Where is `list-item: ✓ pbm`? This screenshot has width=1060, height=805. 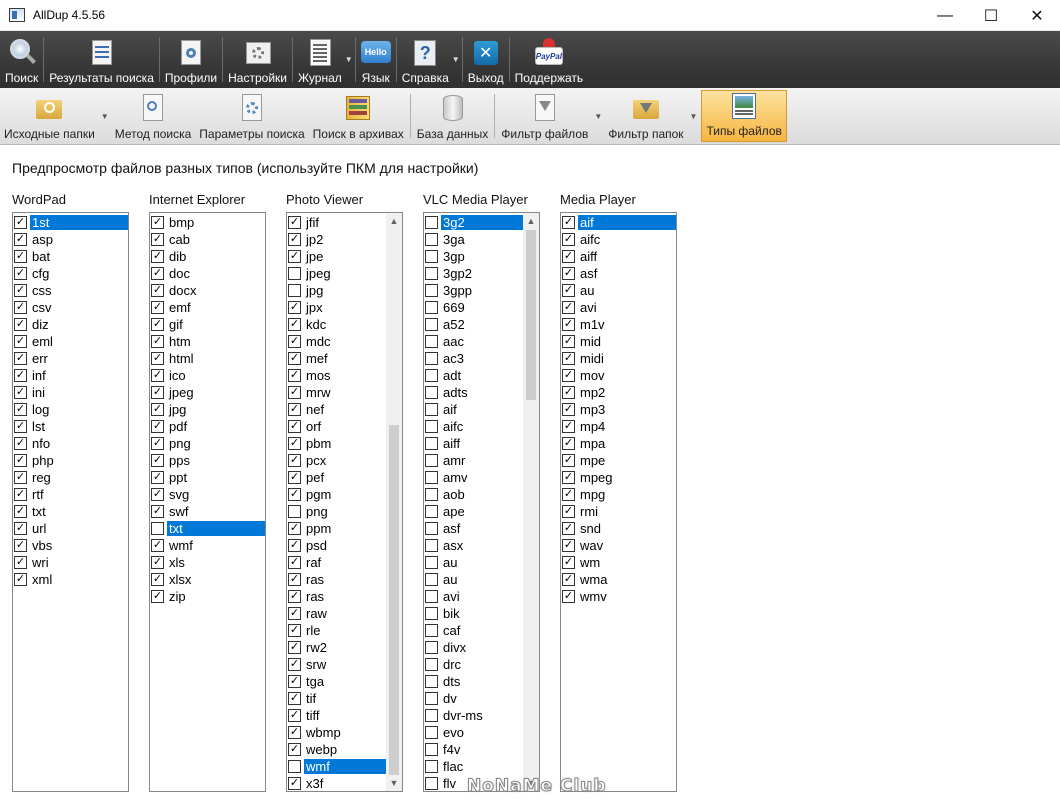
list-item: ✓ pbm is located at coordinates (336, 443).